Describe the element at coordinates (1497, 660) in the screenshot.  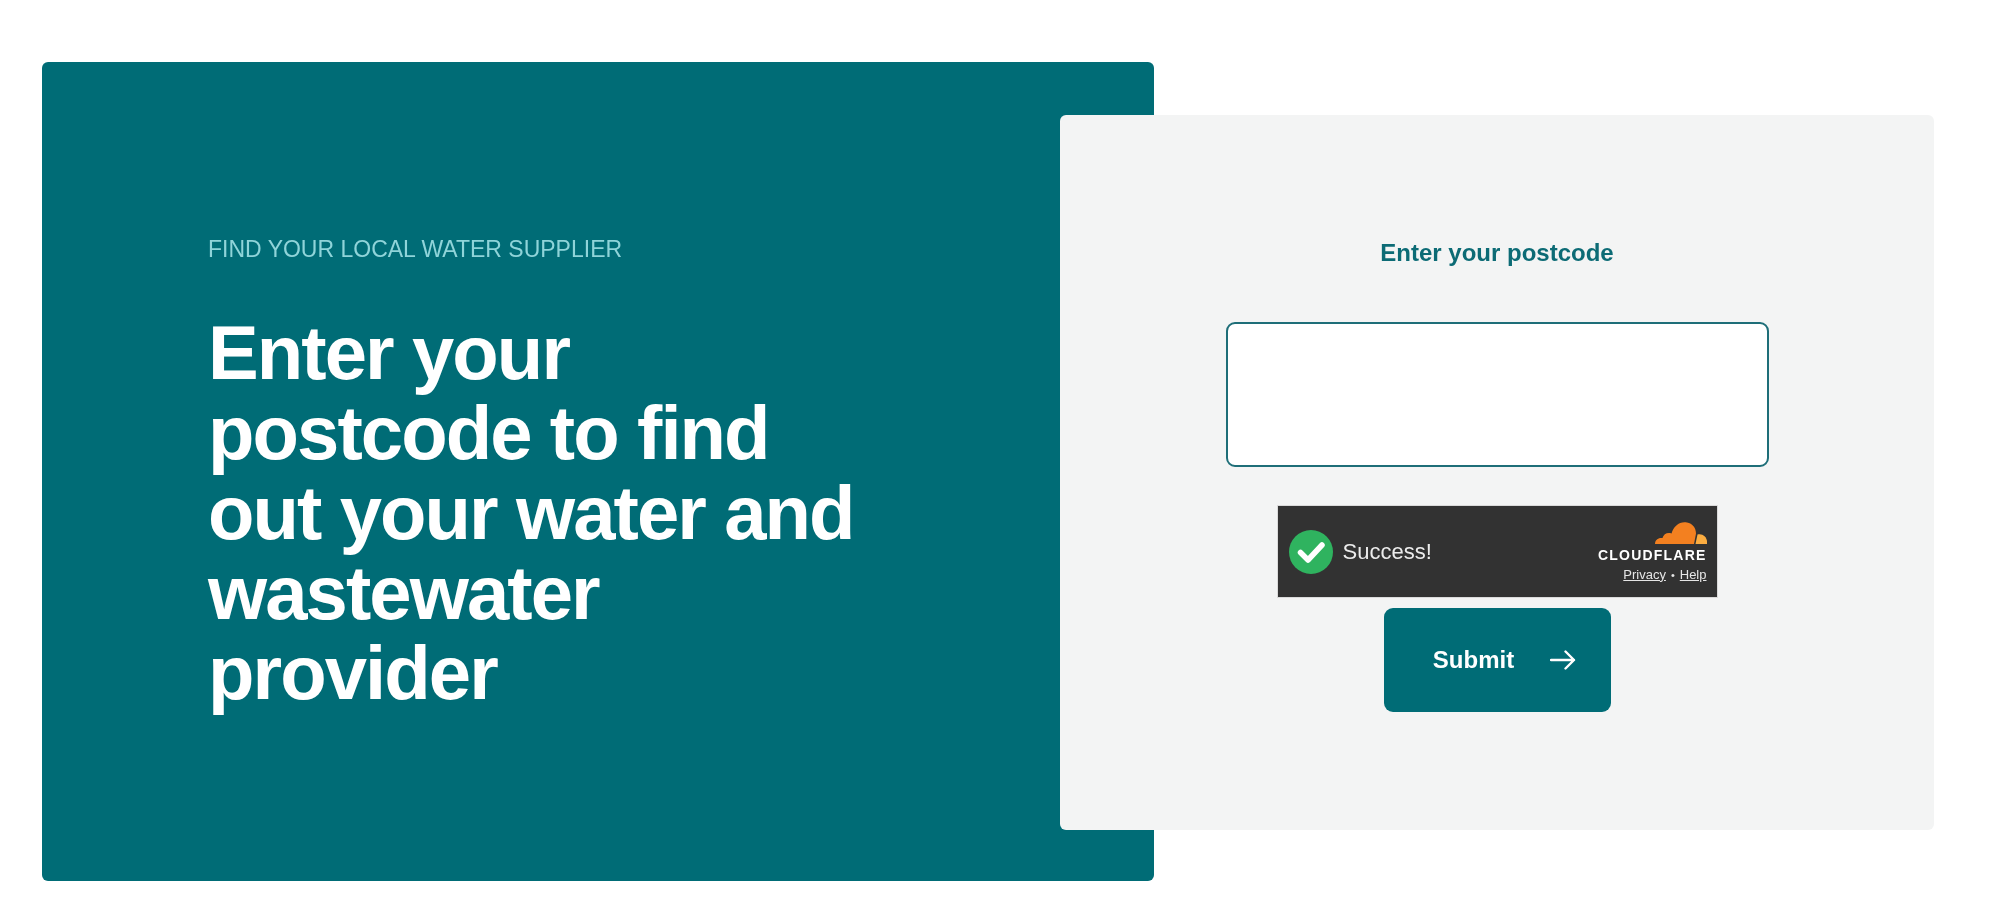
I see `submit-button: Submit` at that location.